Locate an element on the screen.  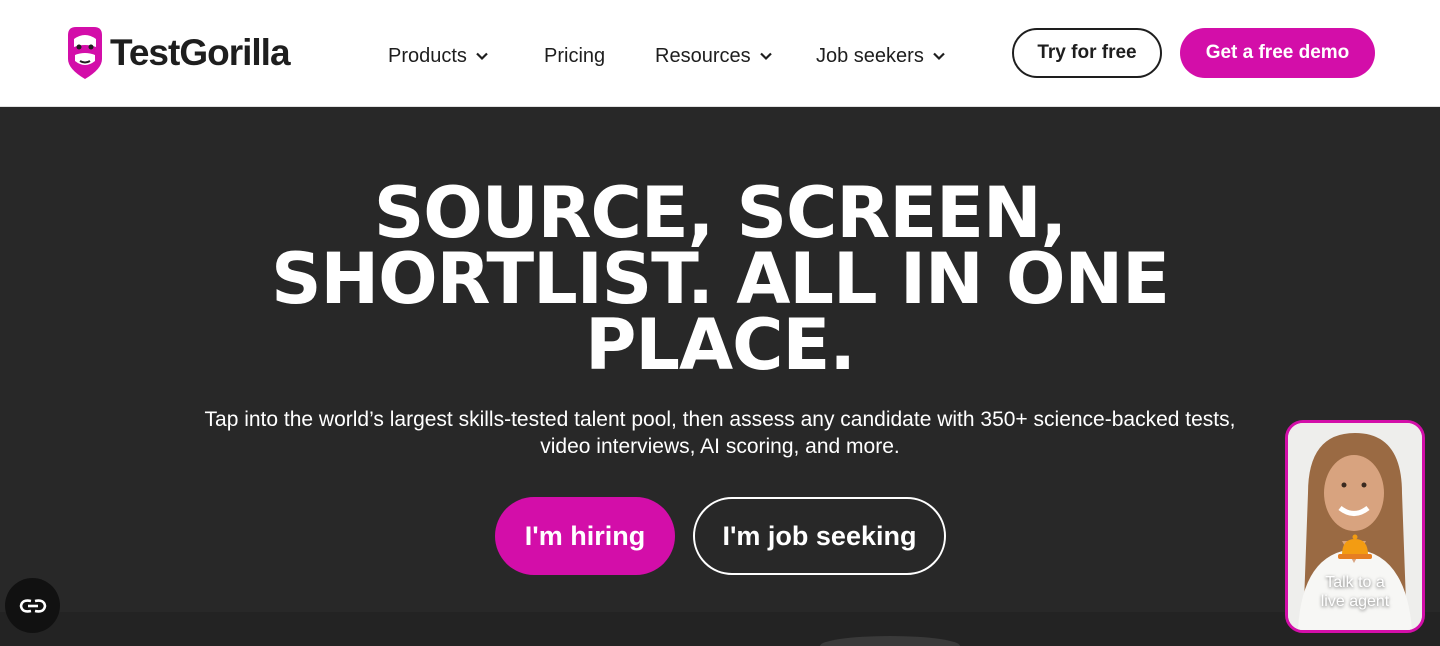
nav-pricing: Pricing is located at coordinates (574, 56).